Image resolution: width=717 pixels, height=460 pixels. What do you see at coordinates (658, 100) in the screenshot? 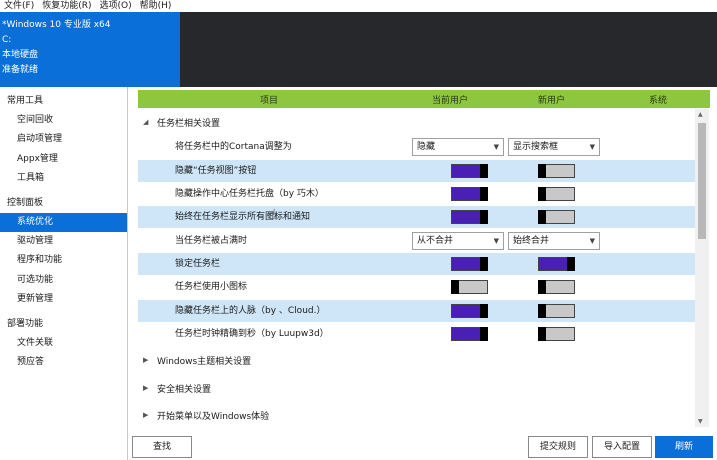
I see `col-system: 系统` at bounding box center [658, 100].